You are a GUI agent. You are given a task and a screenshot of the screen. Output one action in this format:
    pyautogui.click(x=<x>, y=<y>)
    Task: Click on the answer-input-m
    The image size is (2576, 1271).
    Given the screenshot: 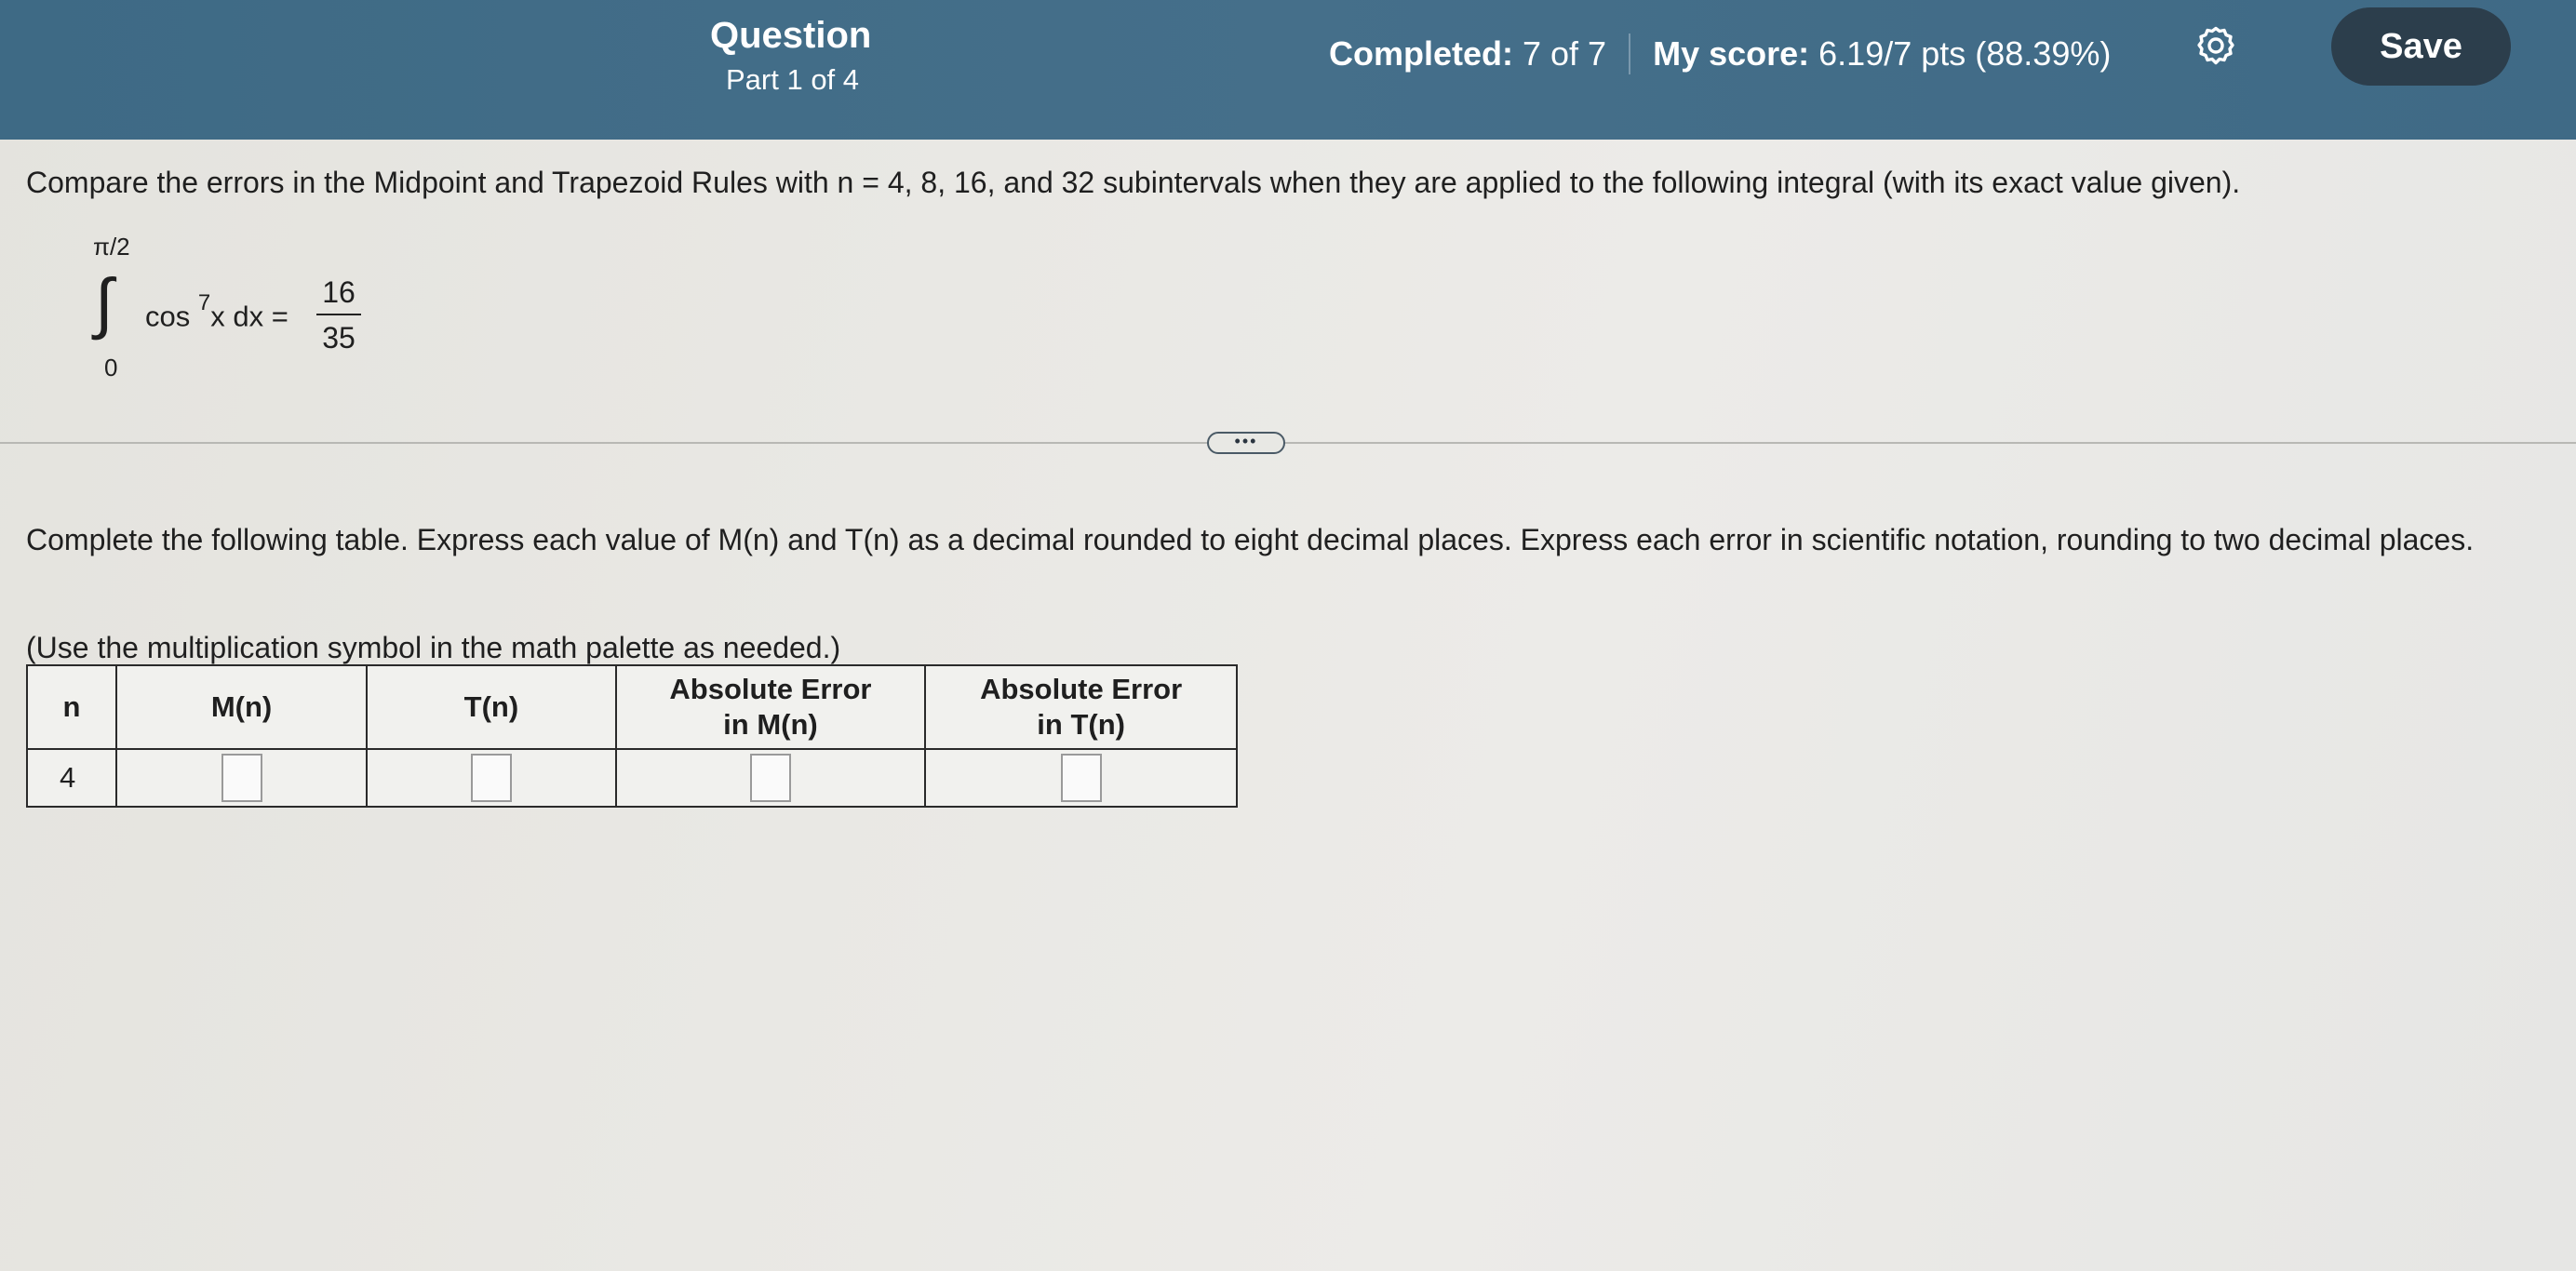 What is the action you would take?
    pyautogui.click(x=241, y=778)
    